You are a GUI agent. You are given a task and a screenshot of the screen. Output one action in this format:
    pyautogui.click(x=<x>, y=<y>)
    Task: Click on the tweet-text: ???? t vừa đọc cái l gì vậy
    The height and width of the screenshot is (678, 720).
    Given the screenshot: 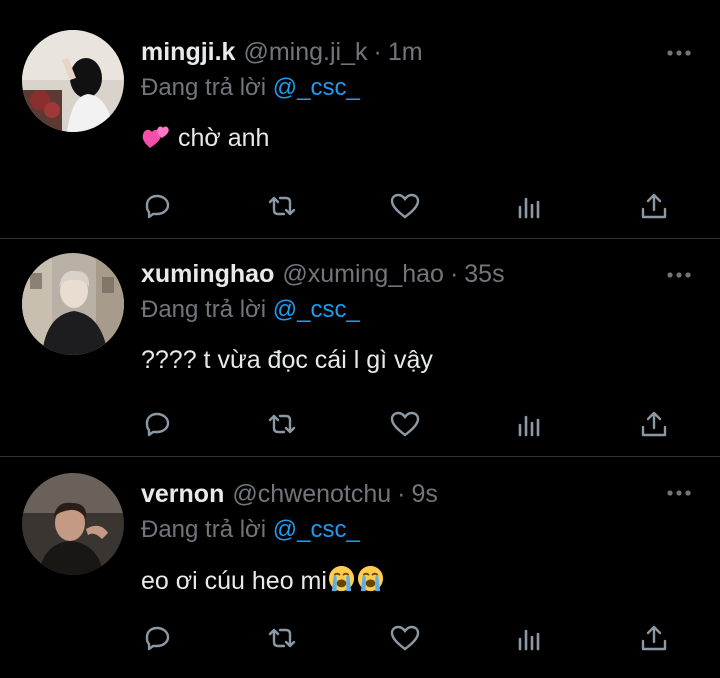 What is the action you would take?
    pyautogui.click(x=287, y=360)
    